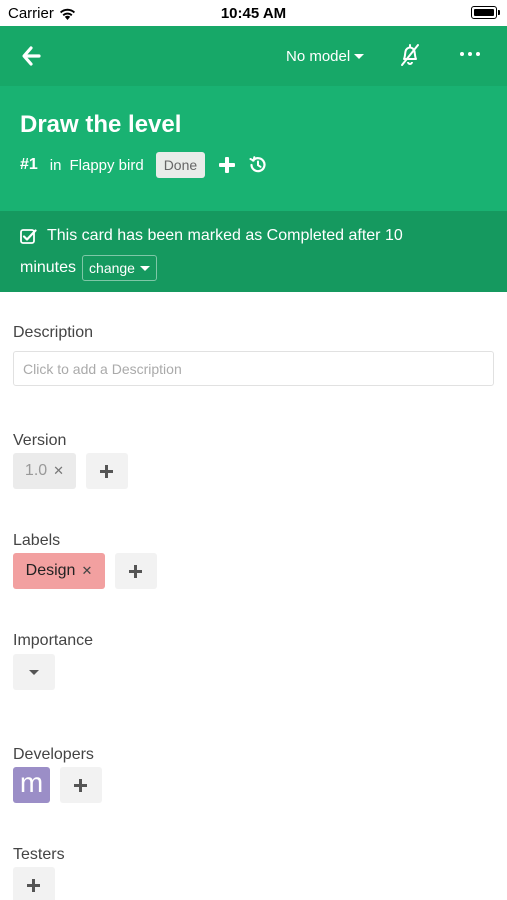 The height and width of the screenshot is (900, 507). I want to click on label-name: Design, so click(50, 570).